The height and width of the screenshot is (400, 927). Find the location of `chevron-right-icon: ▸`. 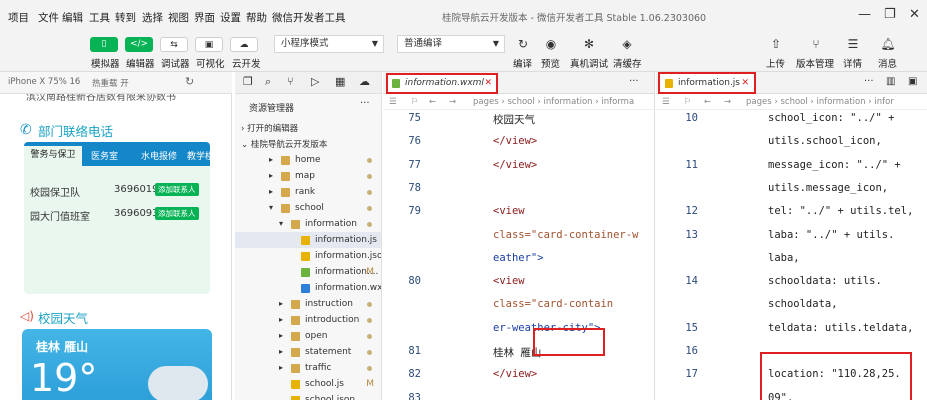

chevron-right-icon: ▸ is located at coordinates (281, 335).